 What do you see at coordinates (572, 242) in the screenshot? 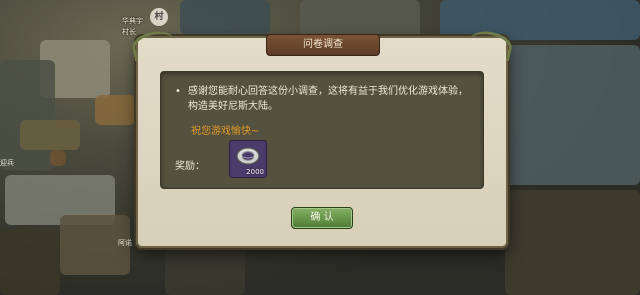
I see `wooden-dock` at bounding box center [572, 242].